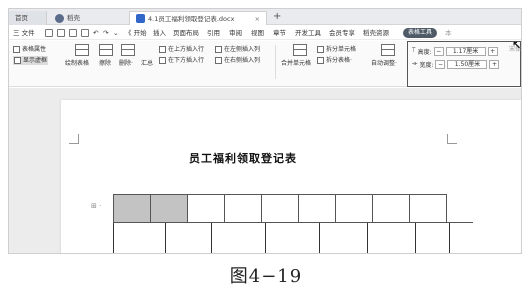 This screenshot has height=308, width=532. Describe the element at coordinates (96, 206) in the screenshot. I see `table-move-handle-icon: ⊞ ·` at that location.